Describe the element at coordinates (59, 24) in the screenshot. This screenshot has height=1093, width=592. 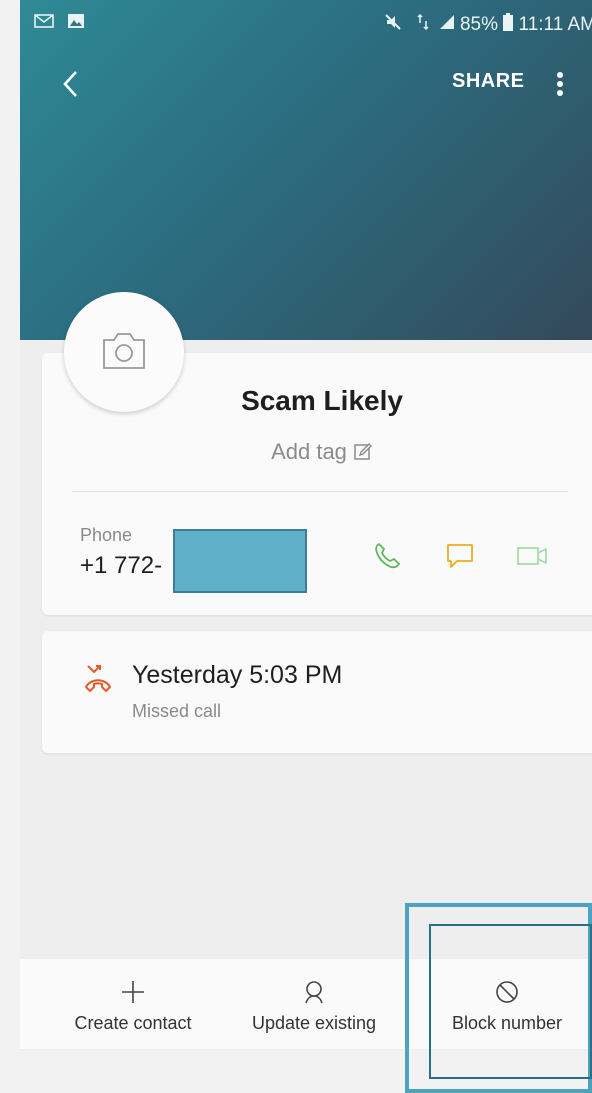
I see `status-left` at that location.